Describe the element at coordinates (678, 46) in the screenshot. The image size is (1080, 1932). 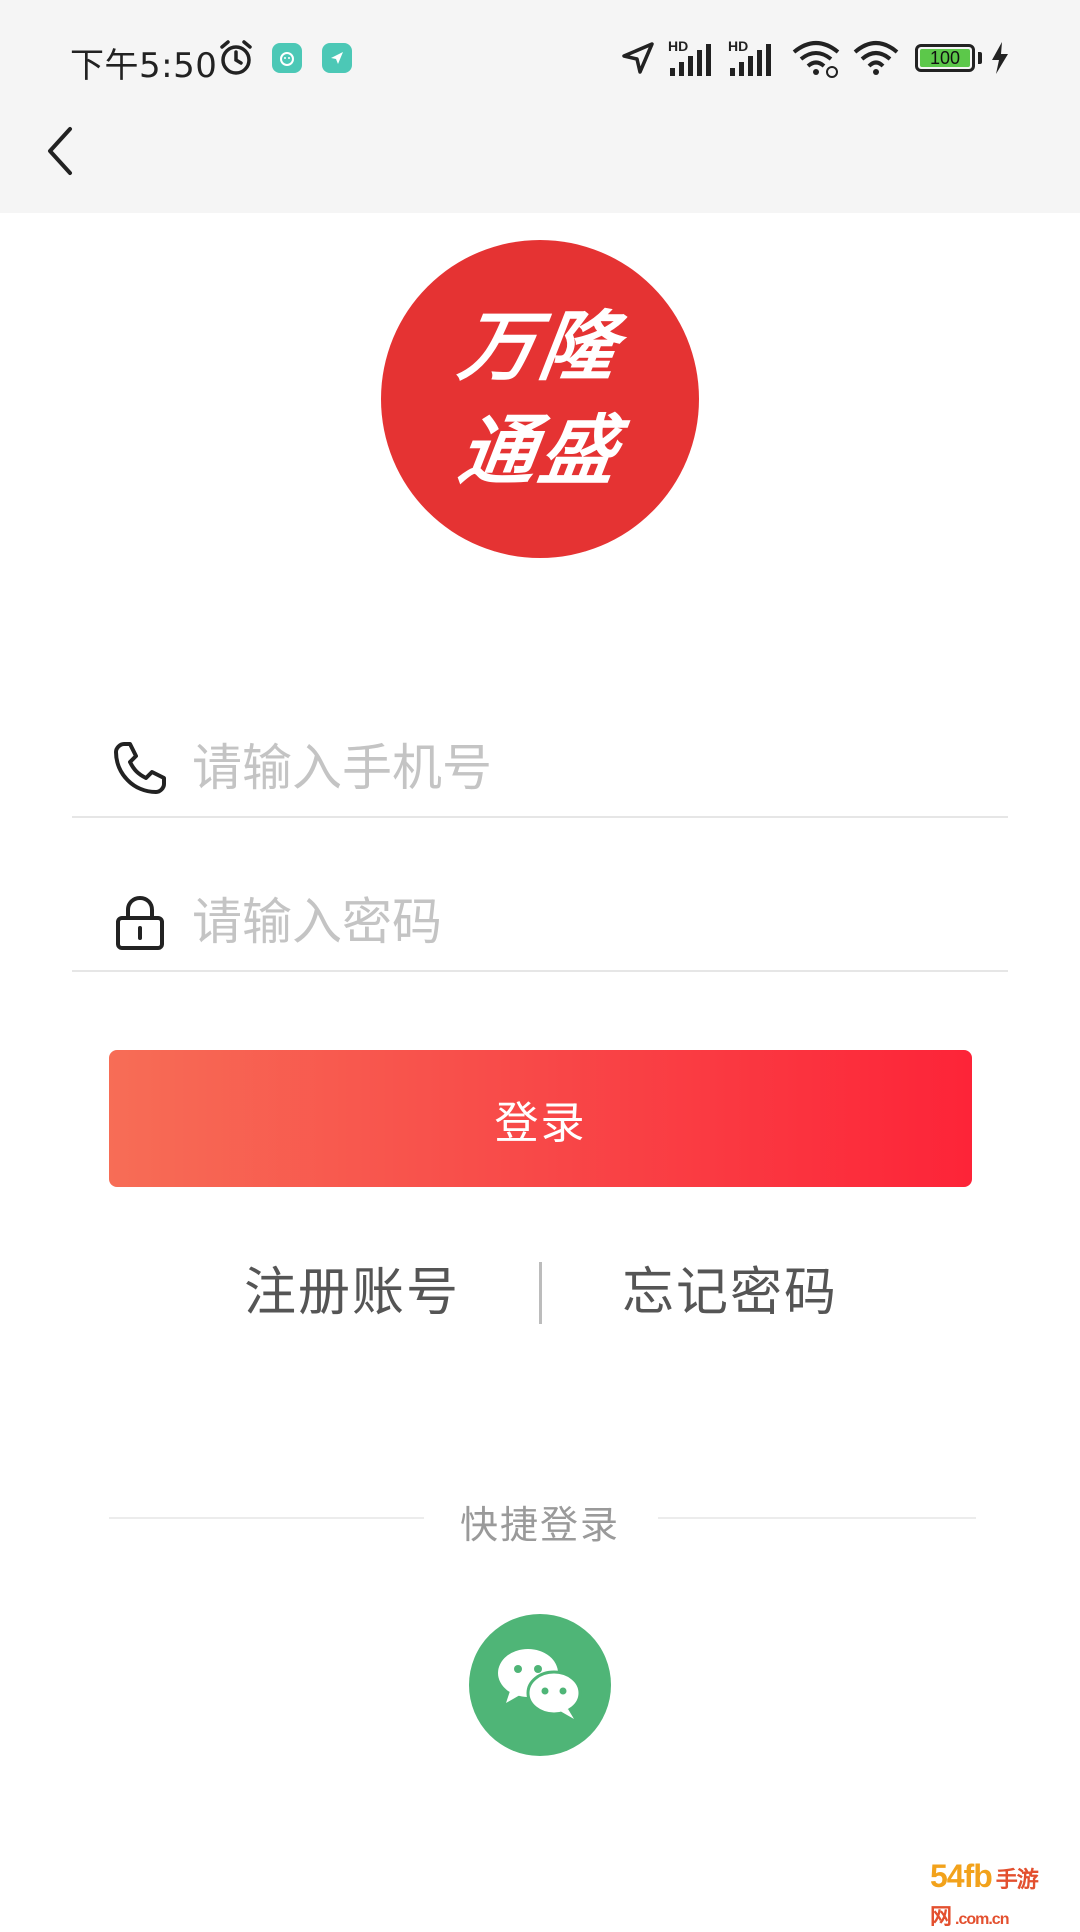
I see `network-type-label-1: HD` at that location.